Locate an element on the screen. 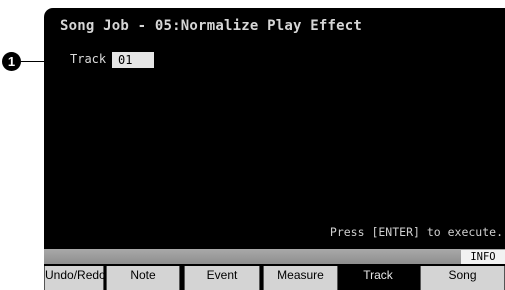 The height and width of the screenshot is (290, 505). tab-track: Track is located at coordinates (378, 278).